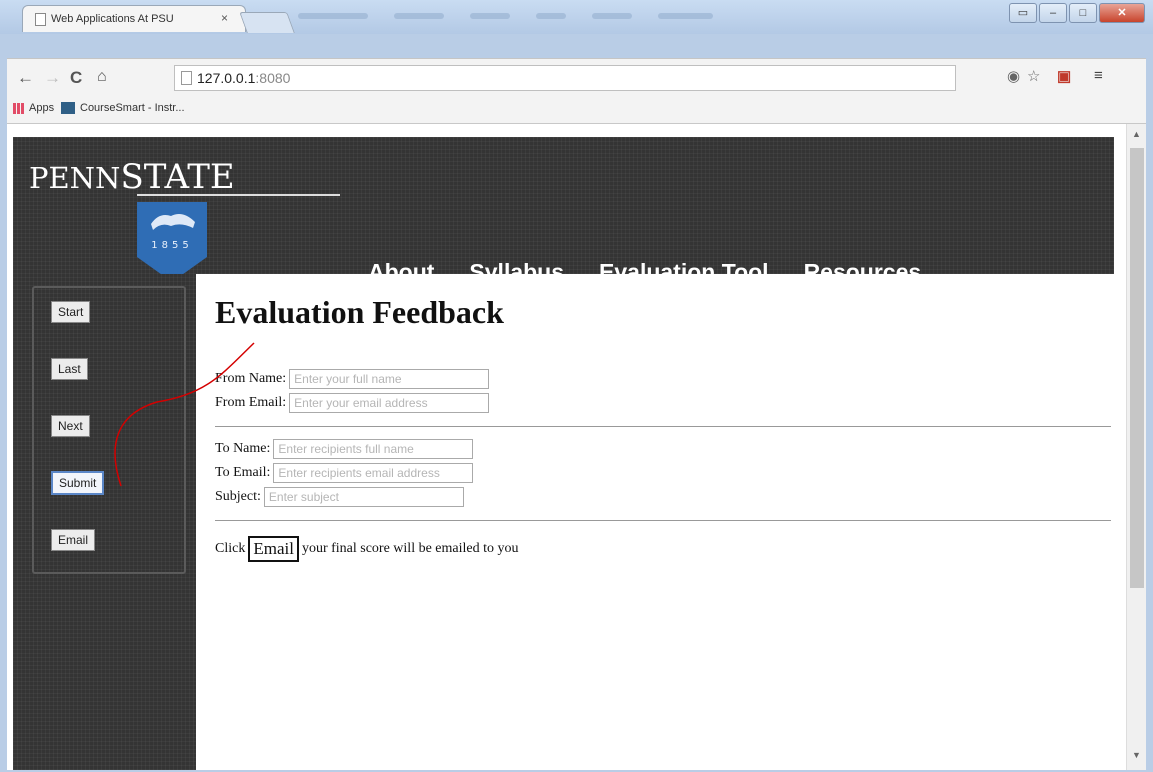 The height and width of the screenshot is (772, 1153). Describe the element at coordinates (1098, 75) in the screenshot. I see `menu-icon: ≡` at that location.